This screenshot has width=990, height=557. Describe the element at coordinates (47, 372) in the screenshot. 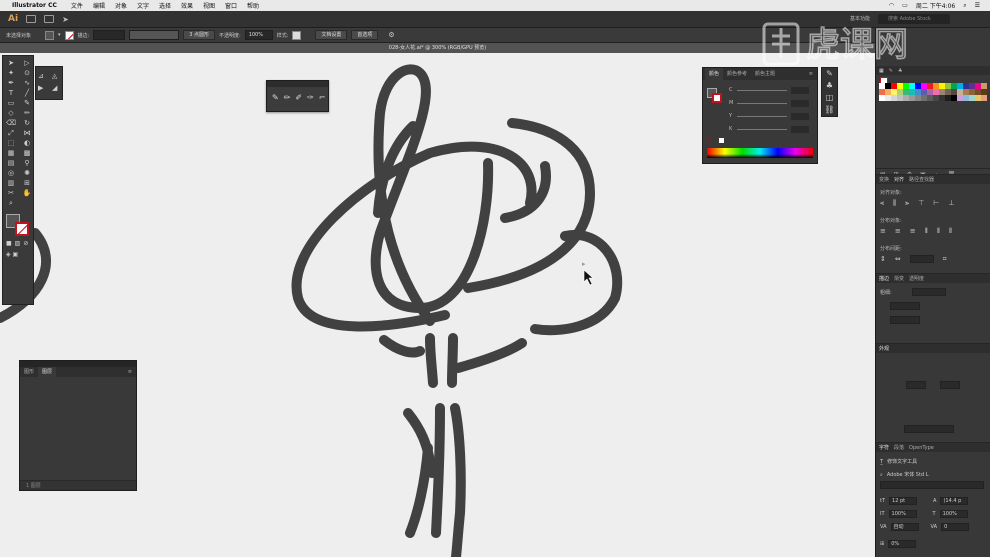

I see `tab-layers: 图层` at that location.